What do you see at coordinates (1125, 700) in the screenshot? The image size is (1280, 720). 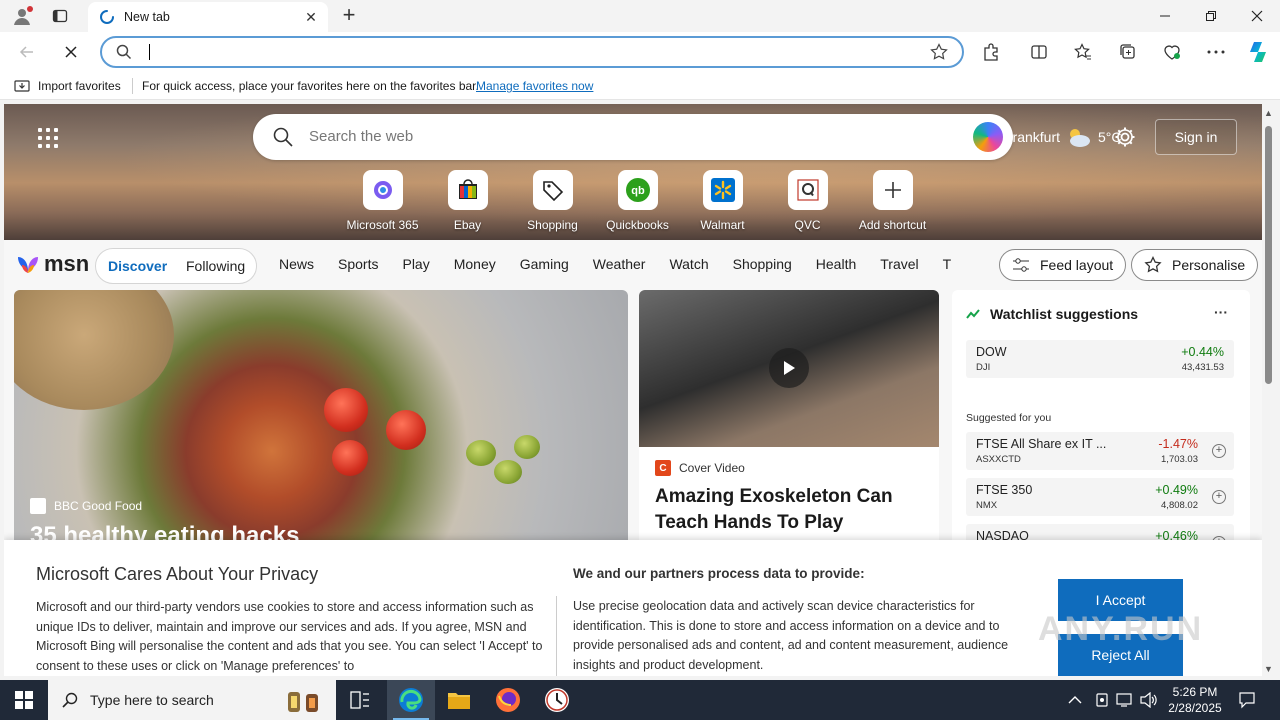 I see `tray-network` at bounding box center [1125, 700].